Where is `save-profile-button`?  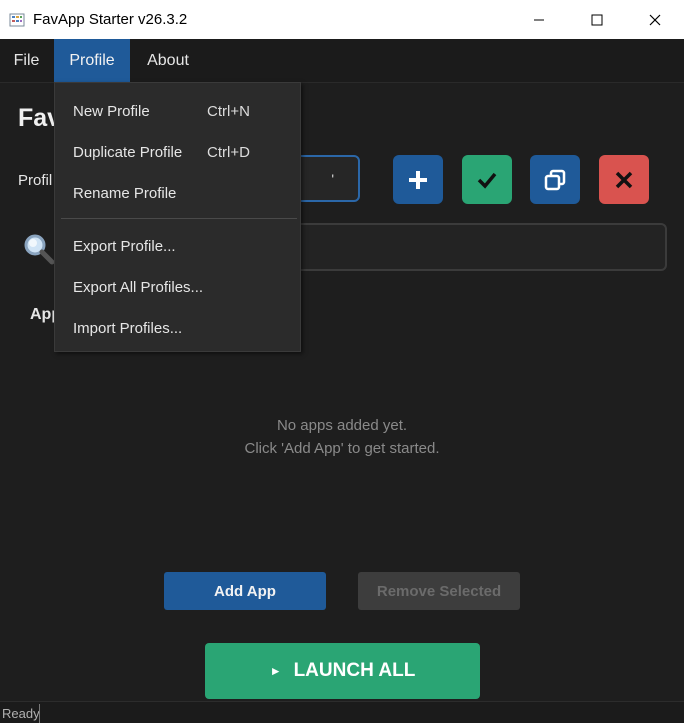 save-profile-button is located at coordinates (487, 179).